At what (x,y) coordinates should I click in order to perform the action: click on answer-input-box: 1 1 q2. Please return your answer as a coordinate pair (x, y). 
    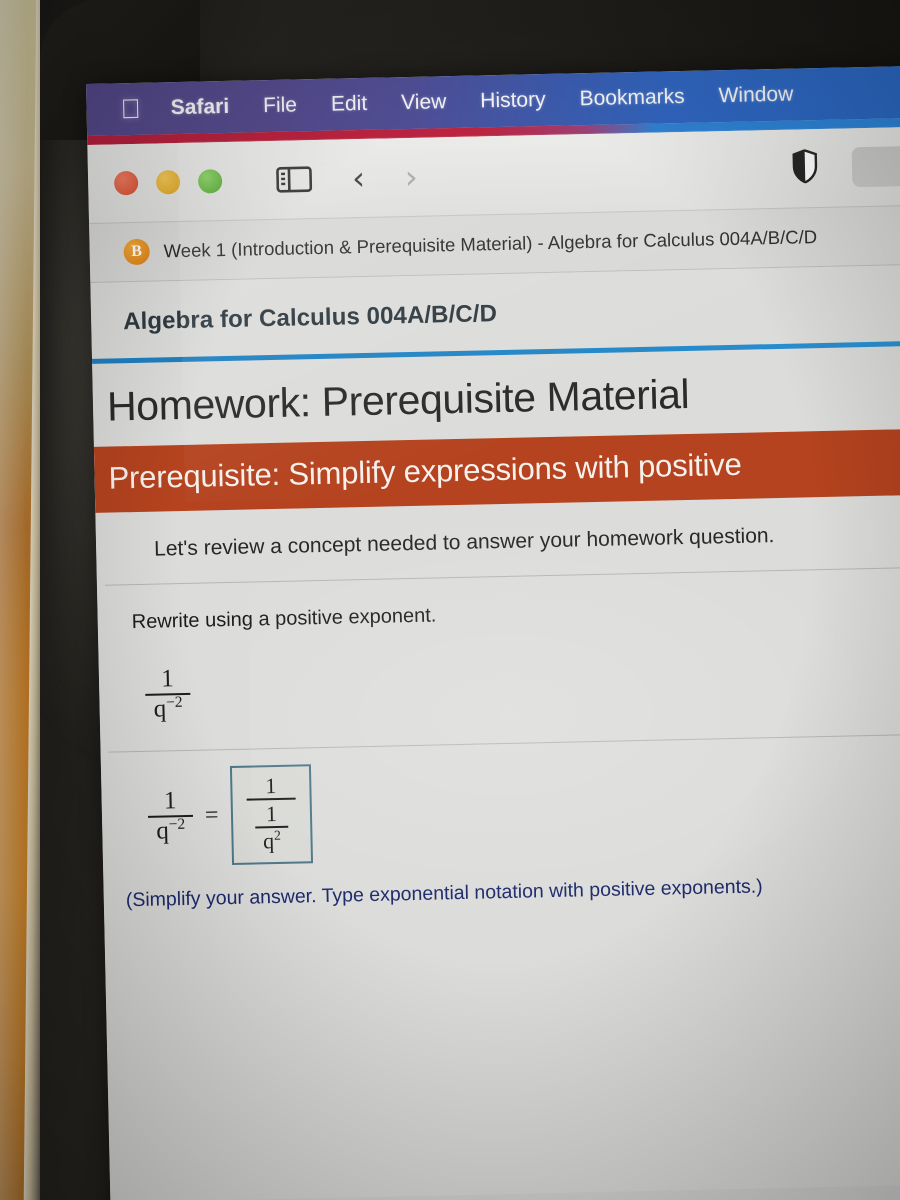
    Looking at the image, I should click on (271, 814).